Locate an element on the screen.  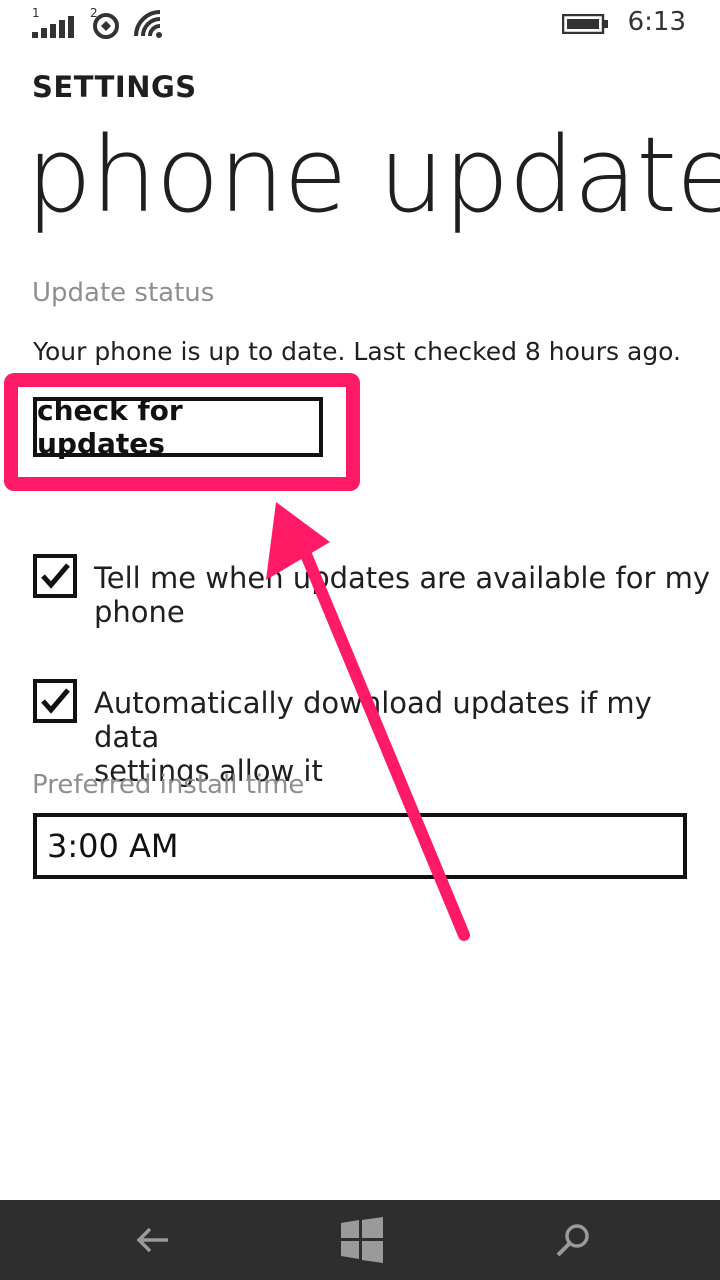
battery-icon is located at coordinates (585, 24).